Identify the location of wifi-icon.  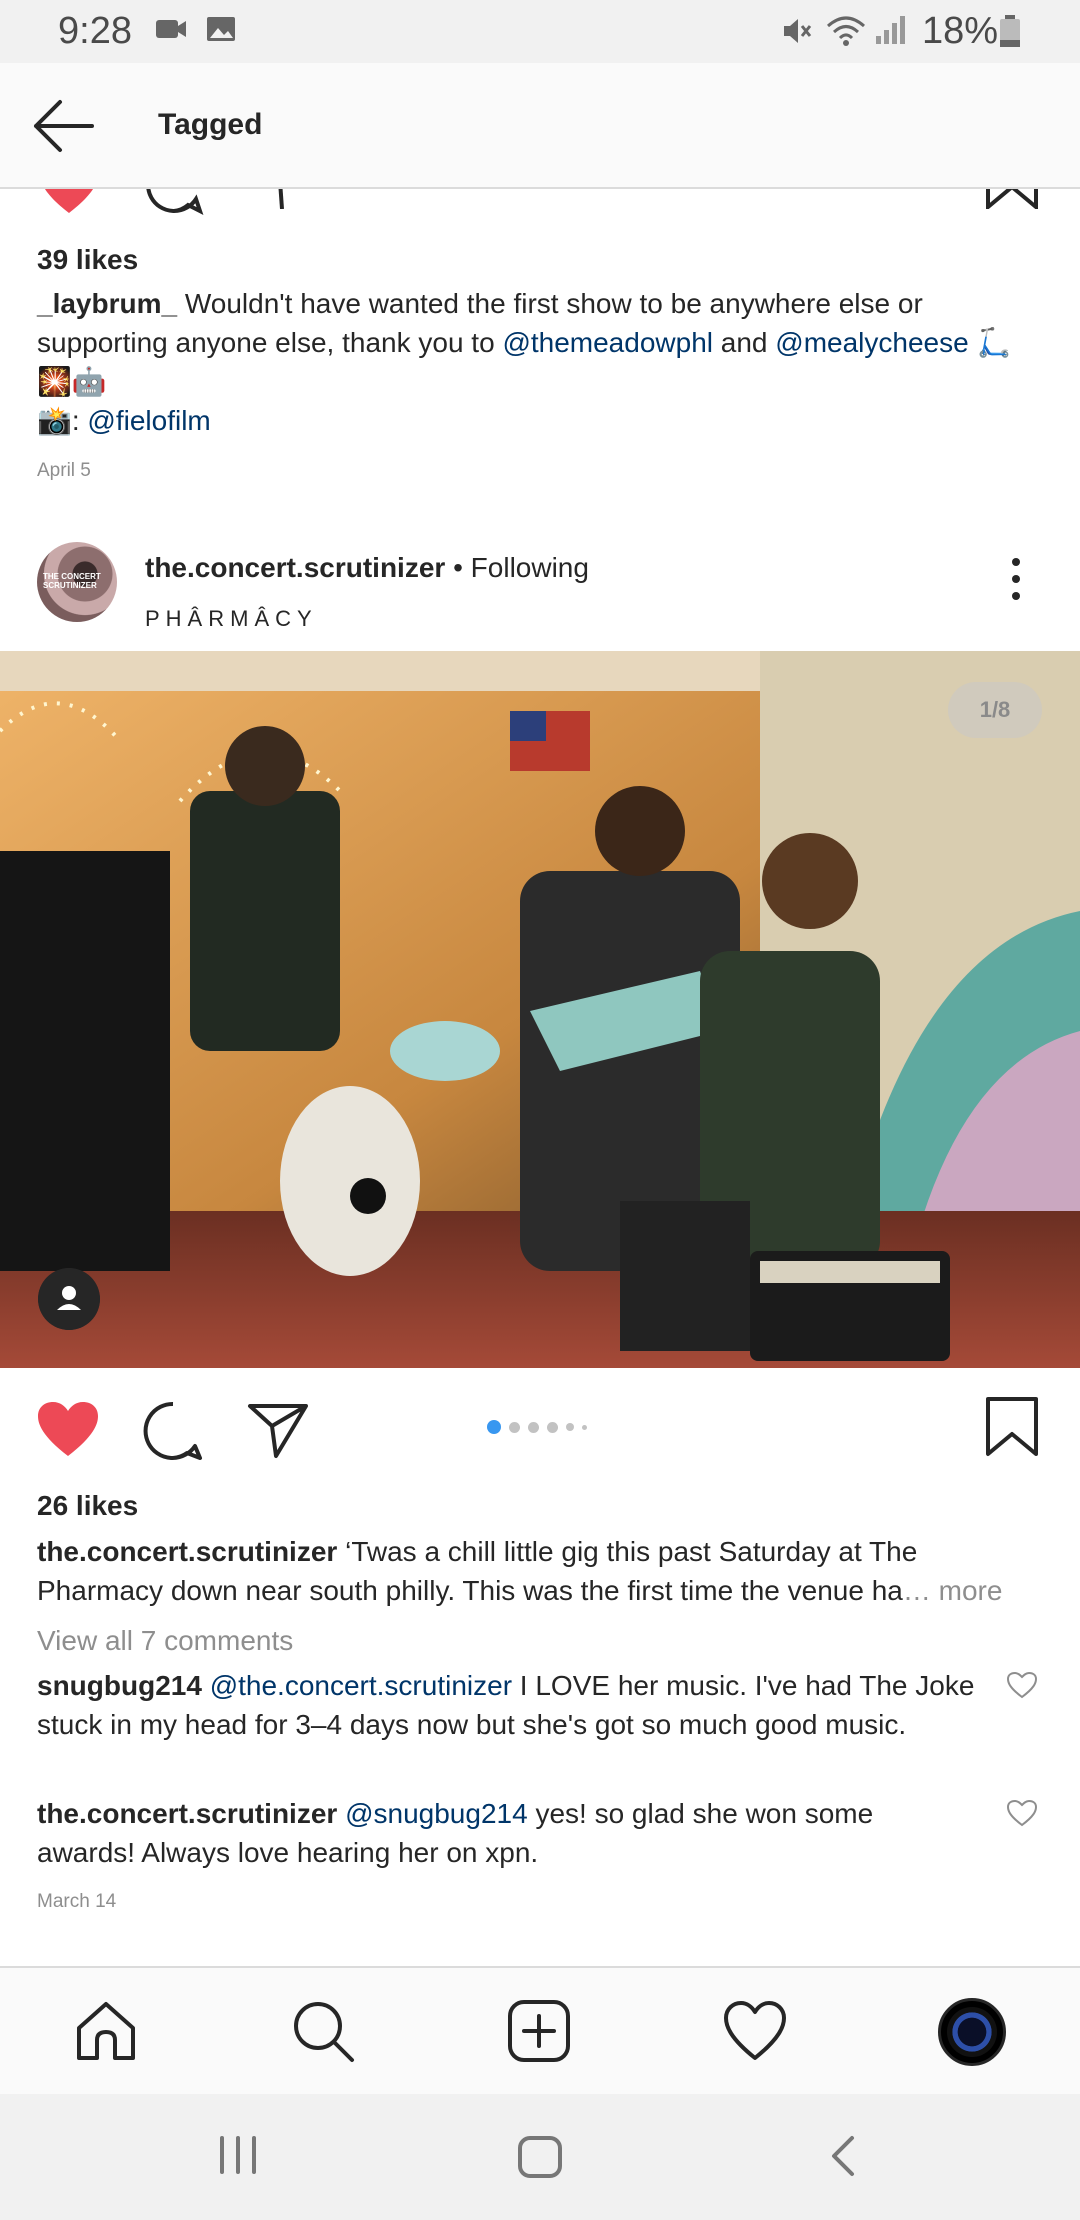
(846, 31).